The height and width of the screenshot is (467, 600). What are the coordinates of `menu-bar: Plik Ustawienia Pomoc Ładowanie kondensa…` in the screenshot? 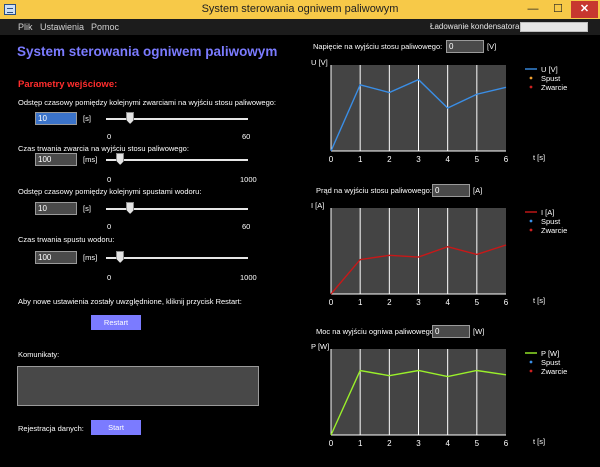 It's located at (300, 27).